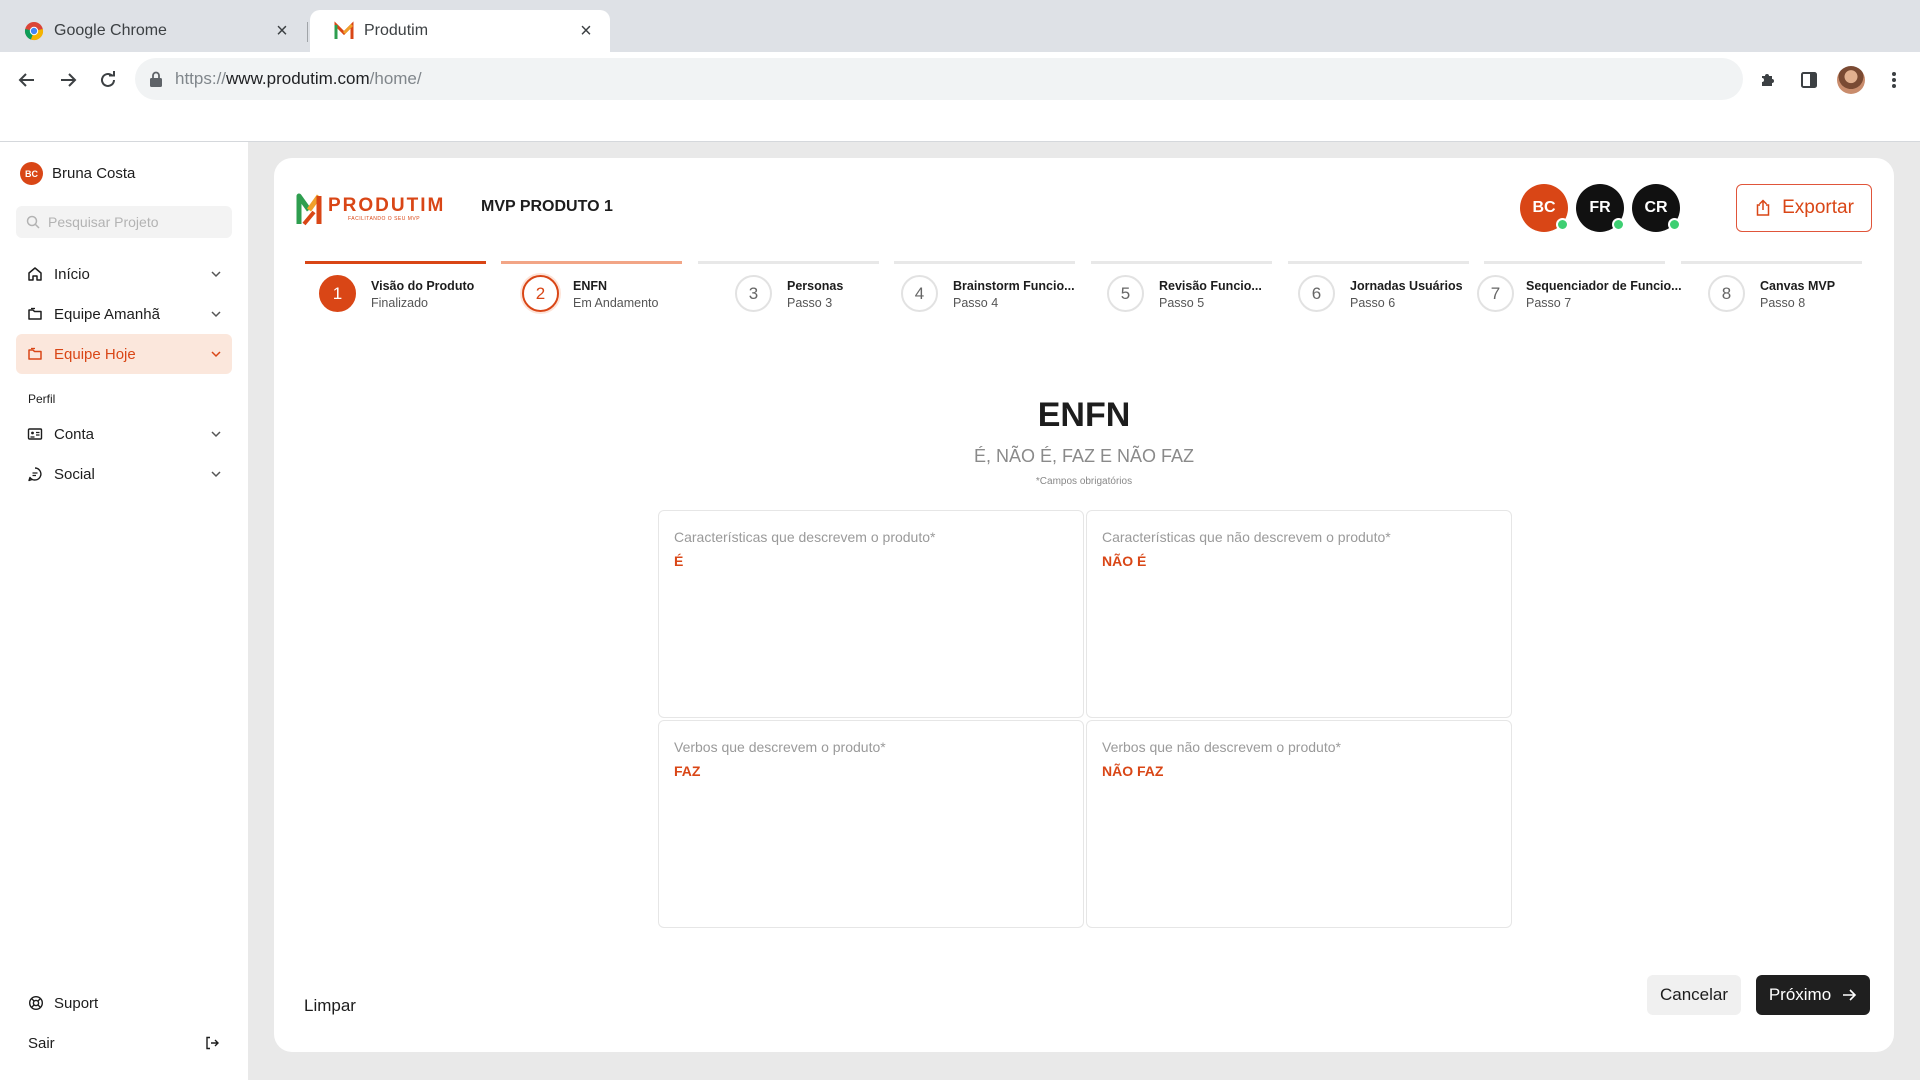 This screenshot has width=1920, height=1080. Describe the element at coordinates (27, 80) in the screenshot. I see `back-button` at that location.